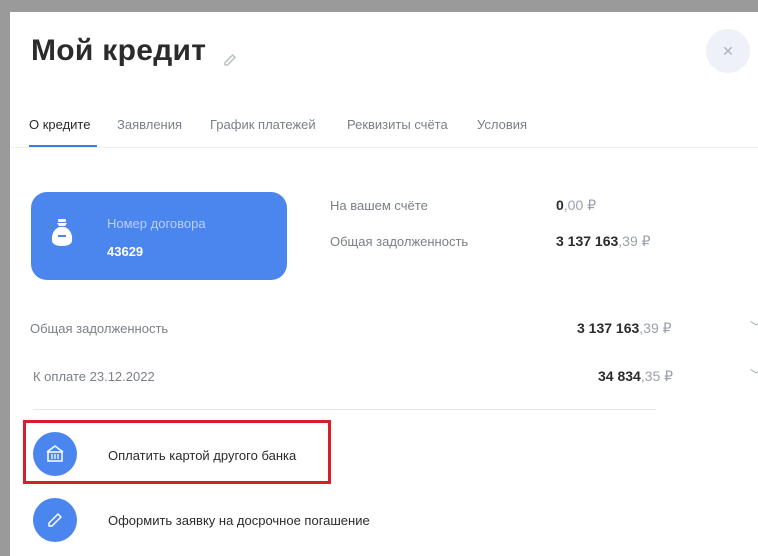 The height and width of the screenshot is (556, 758). What do you see at coordinates (608, 328) in the screenshot?
I see `total-debt-integer: 3 137 163` at bounding box center [608, 328].